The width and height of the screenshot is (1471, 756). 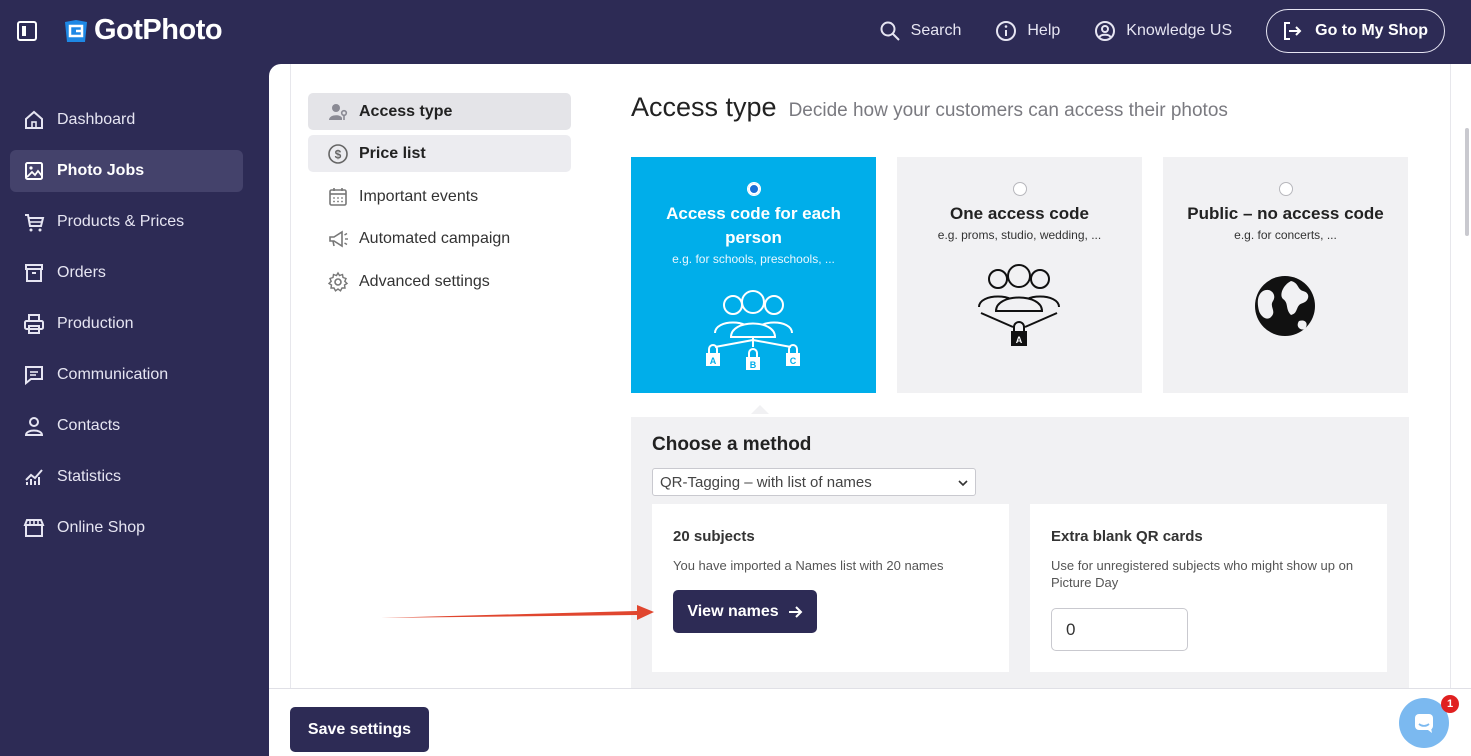 I want to click on store-icon, so click(x=34, y=528).